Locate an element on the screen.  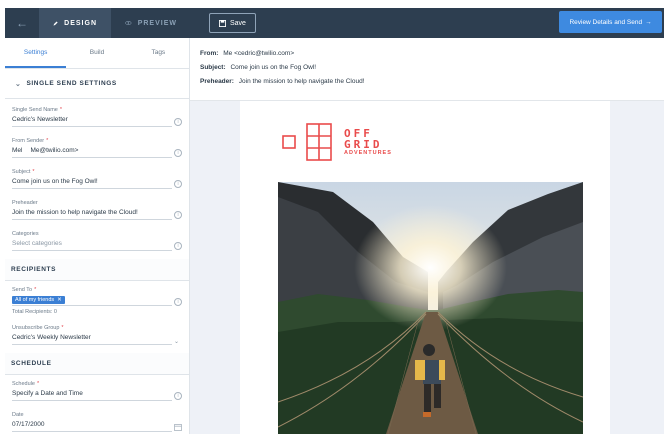
logo-line-2: GRID is located at coordinates (363, 144).